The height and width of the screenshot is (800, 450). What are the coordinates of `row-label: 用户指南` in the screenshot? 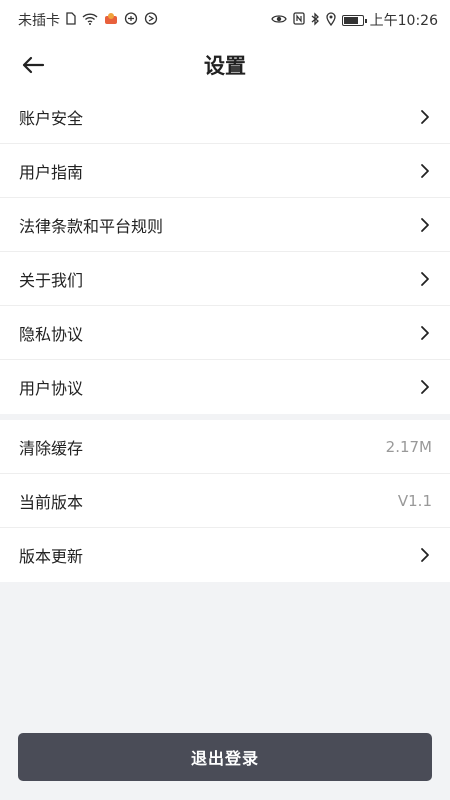 It's located at (51, 172).